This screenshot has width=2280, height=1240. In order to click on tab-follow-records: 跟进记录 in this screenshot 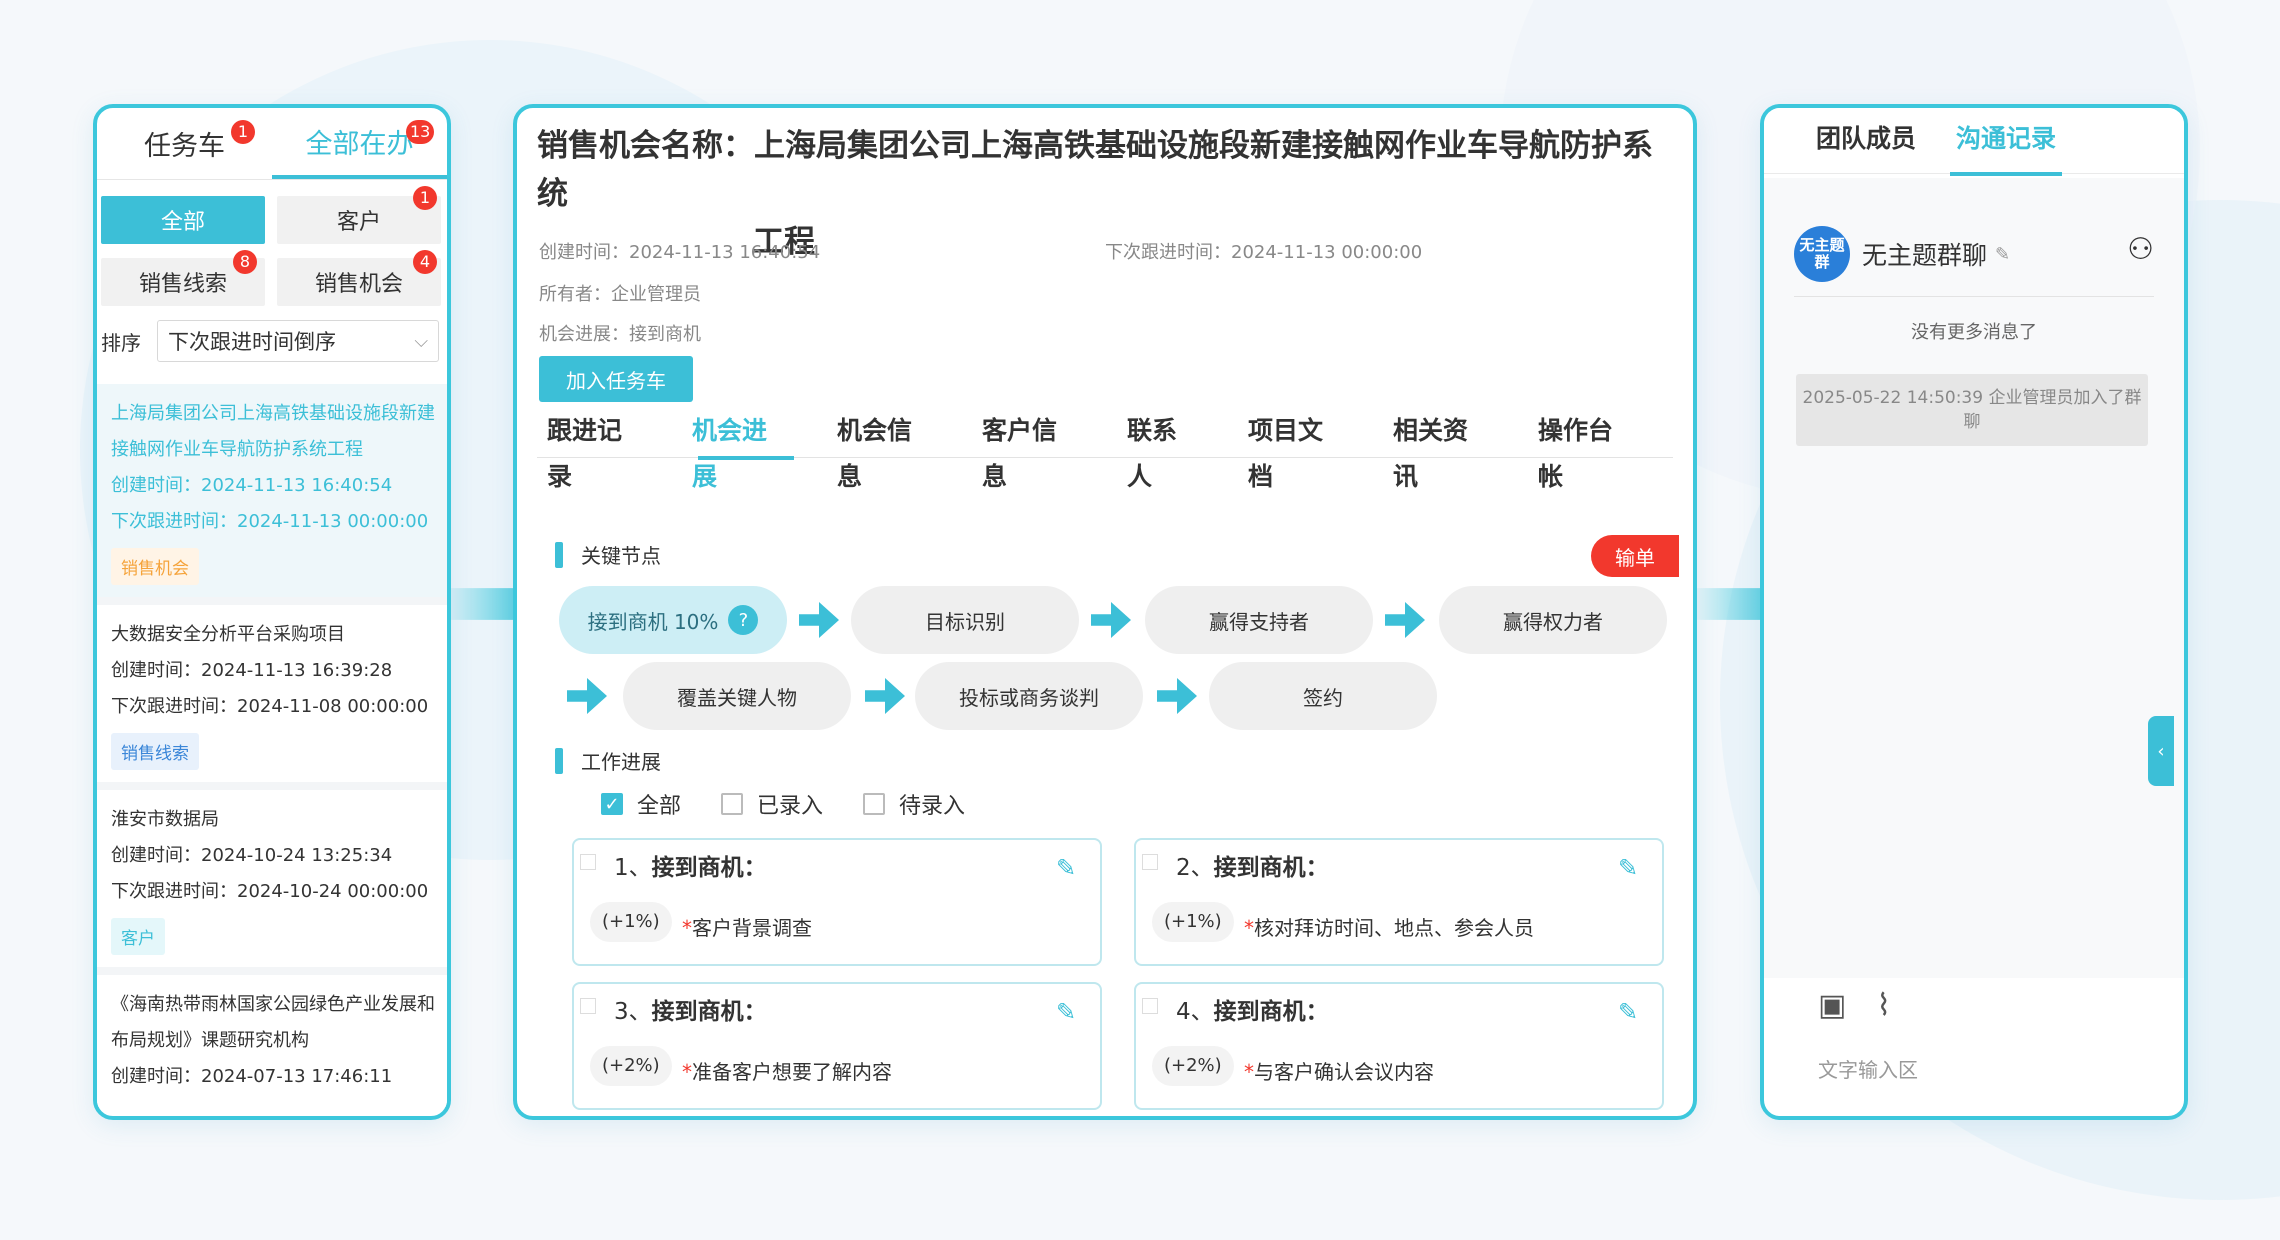, I will do `click(590, 449)`.